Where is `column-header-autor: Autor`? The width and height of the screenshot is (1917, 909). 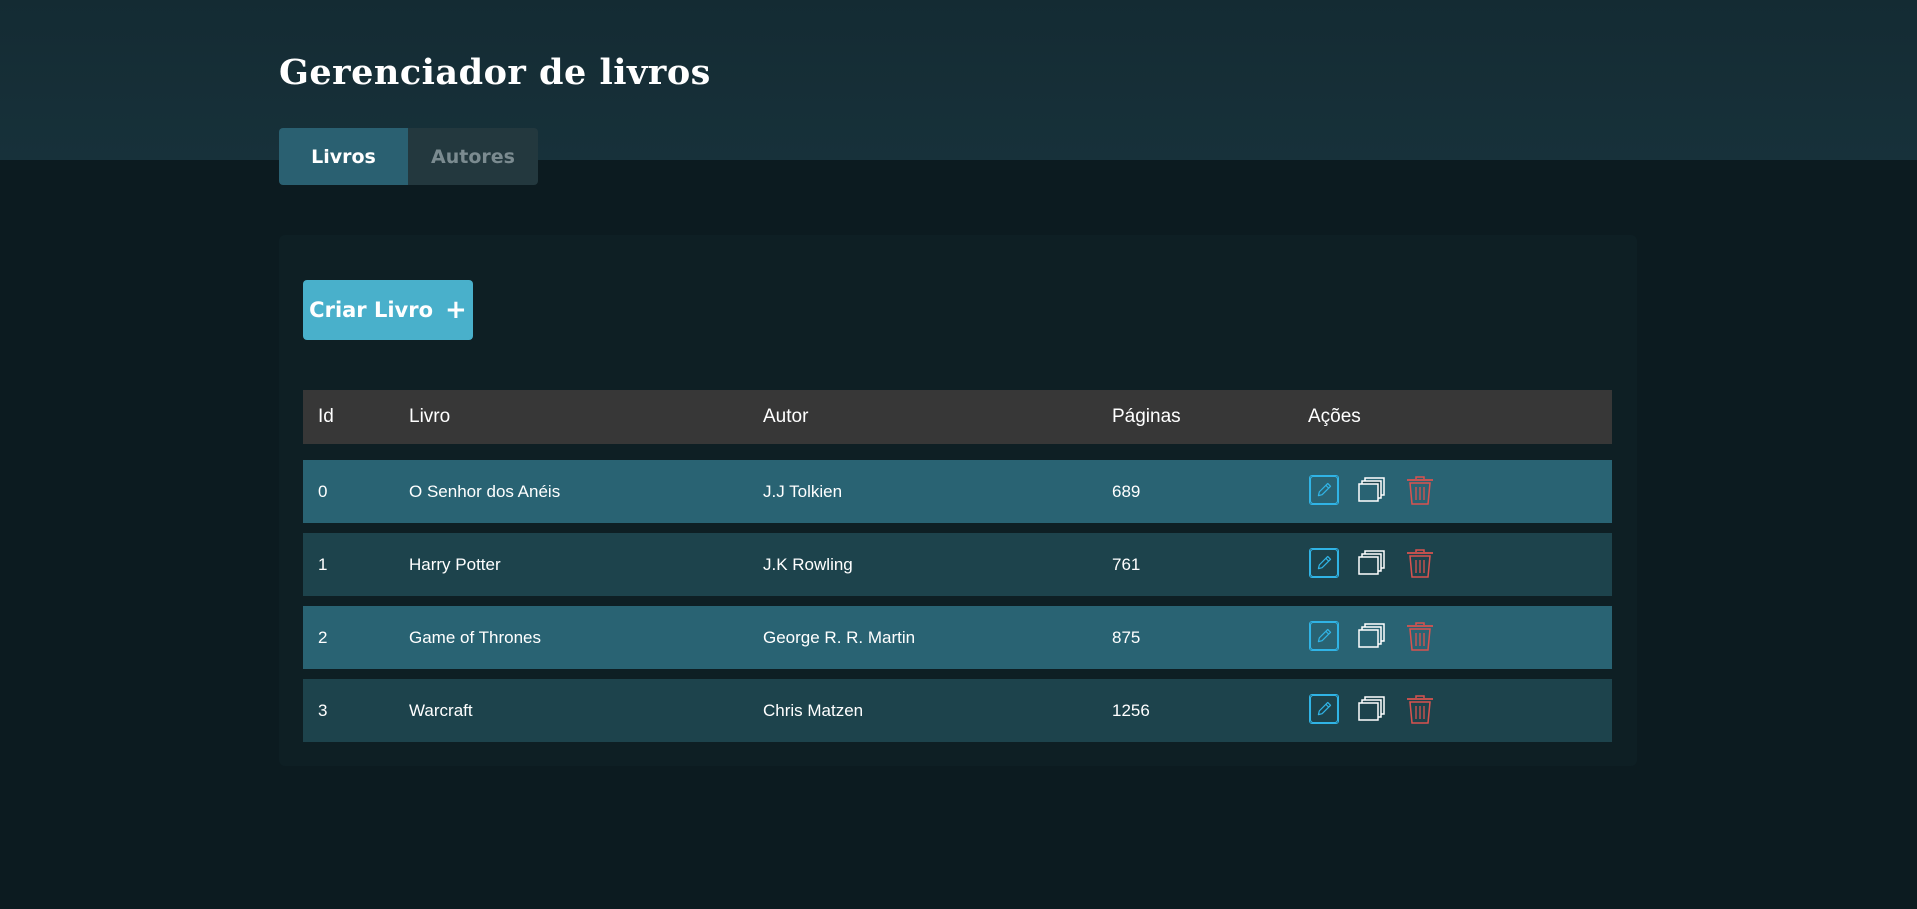
column-header-autor: Autor is located at coordinates (786, 416).